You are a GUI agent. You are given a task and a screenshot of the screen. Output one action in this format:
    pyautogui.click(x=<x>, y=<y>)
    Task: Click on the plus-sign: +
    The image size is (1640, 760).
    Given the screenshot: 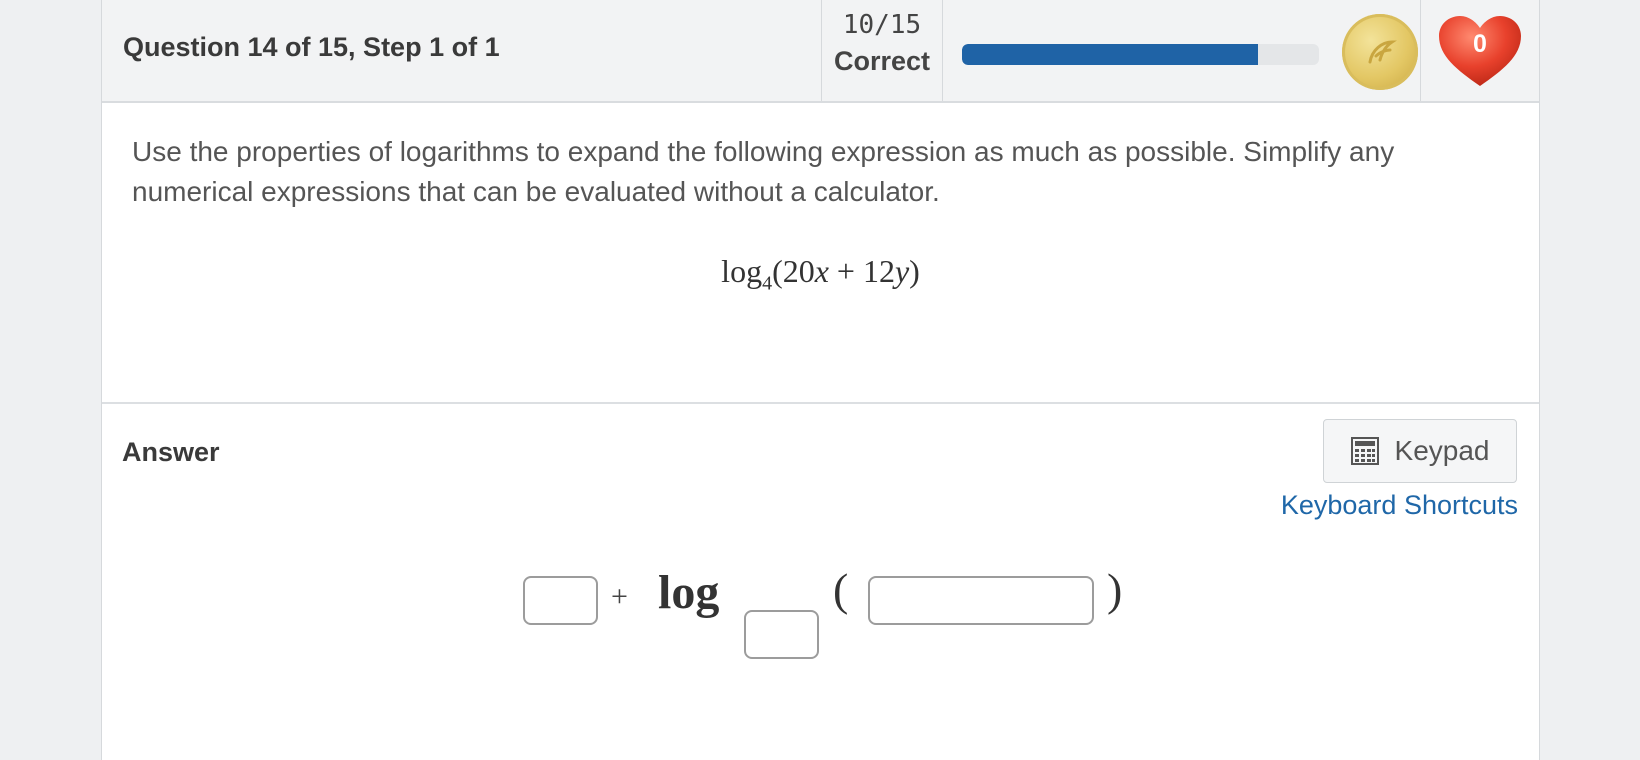 What is the action you would take?
    pyautogui.click(x=619, y=596)
    